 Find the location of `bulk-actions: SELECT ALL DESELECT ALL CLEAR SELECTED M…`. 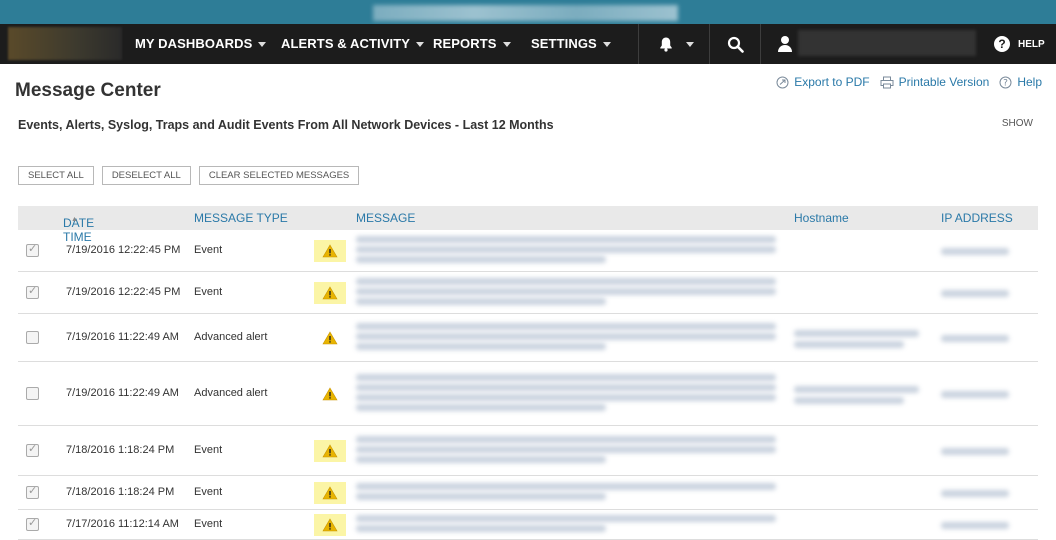

bulk-actions: SELECT ALL DESELECT ALL CLEAR SELECTED M… is located at coordinates (189, 175).